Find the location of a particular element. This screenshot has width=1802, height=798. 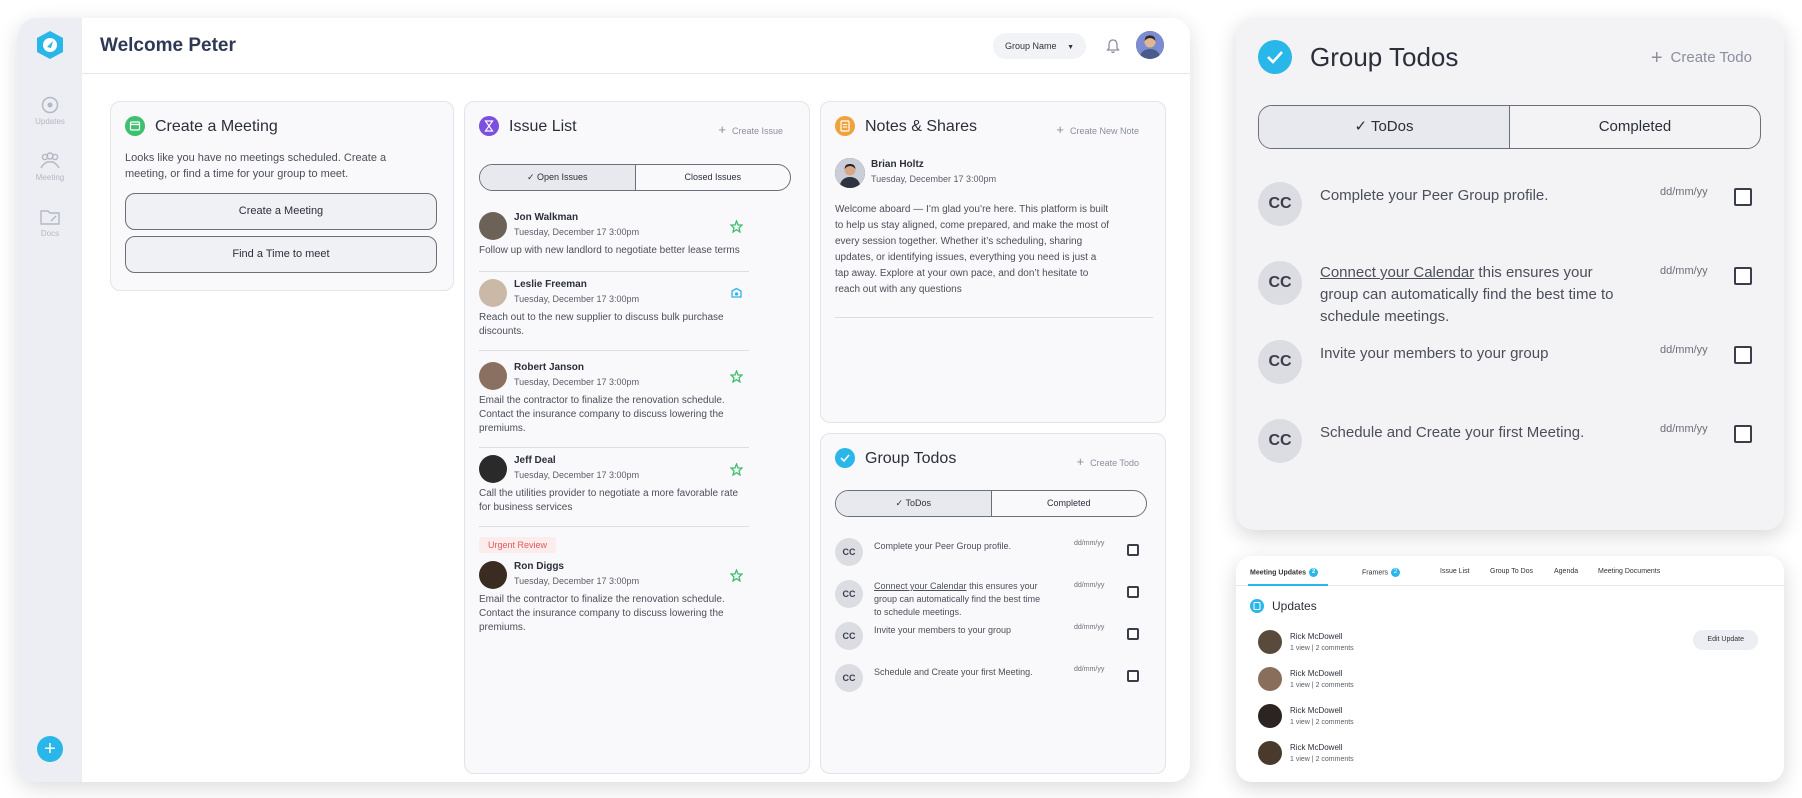

create-note-link: + Create New Note is located at coordinates (1097, 129).